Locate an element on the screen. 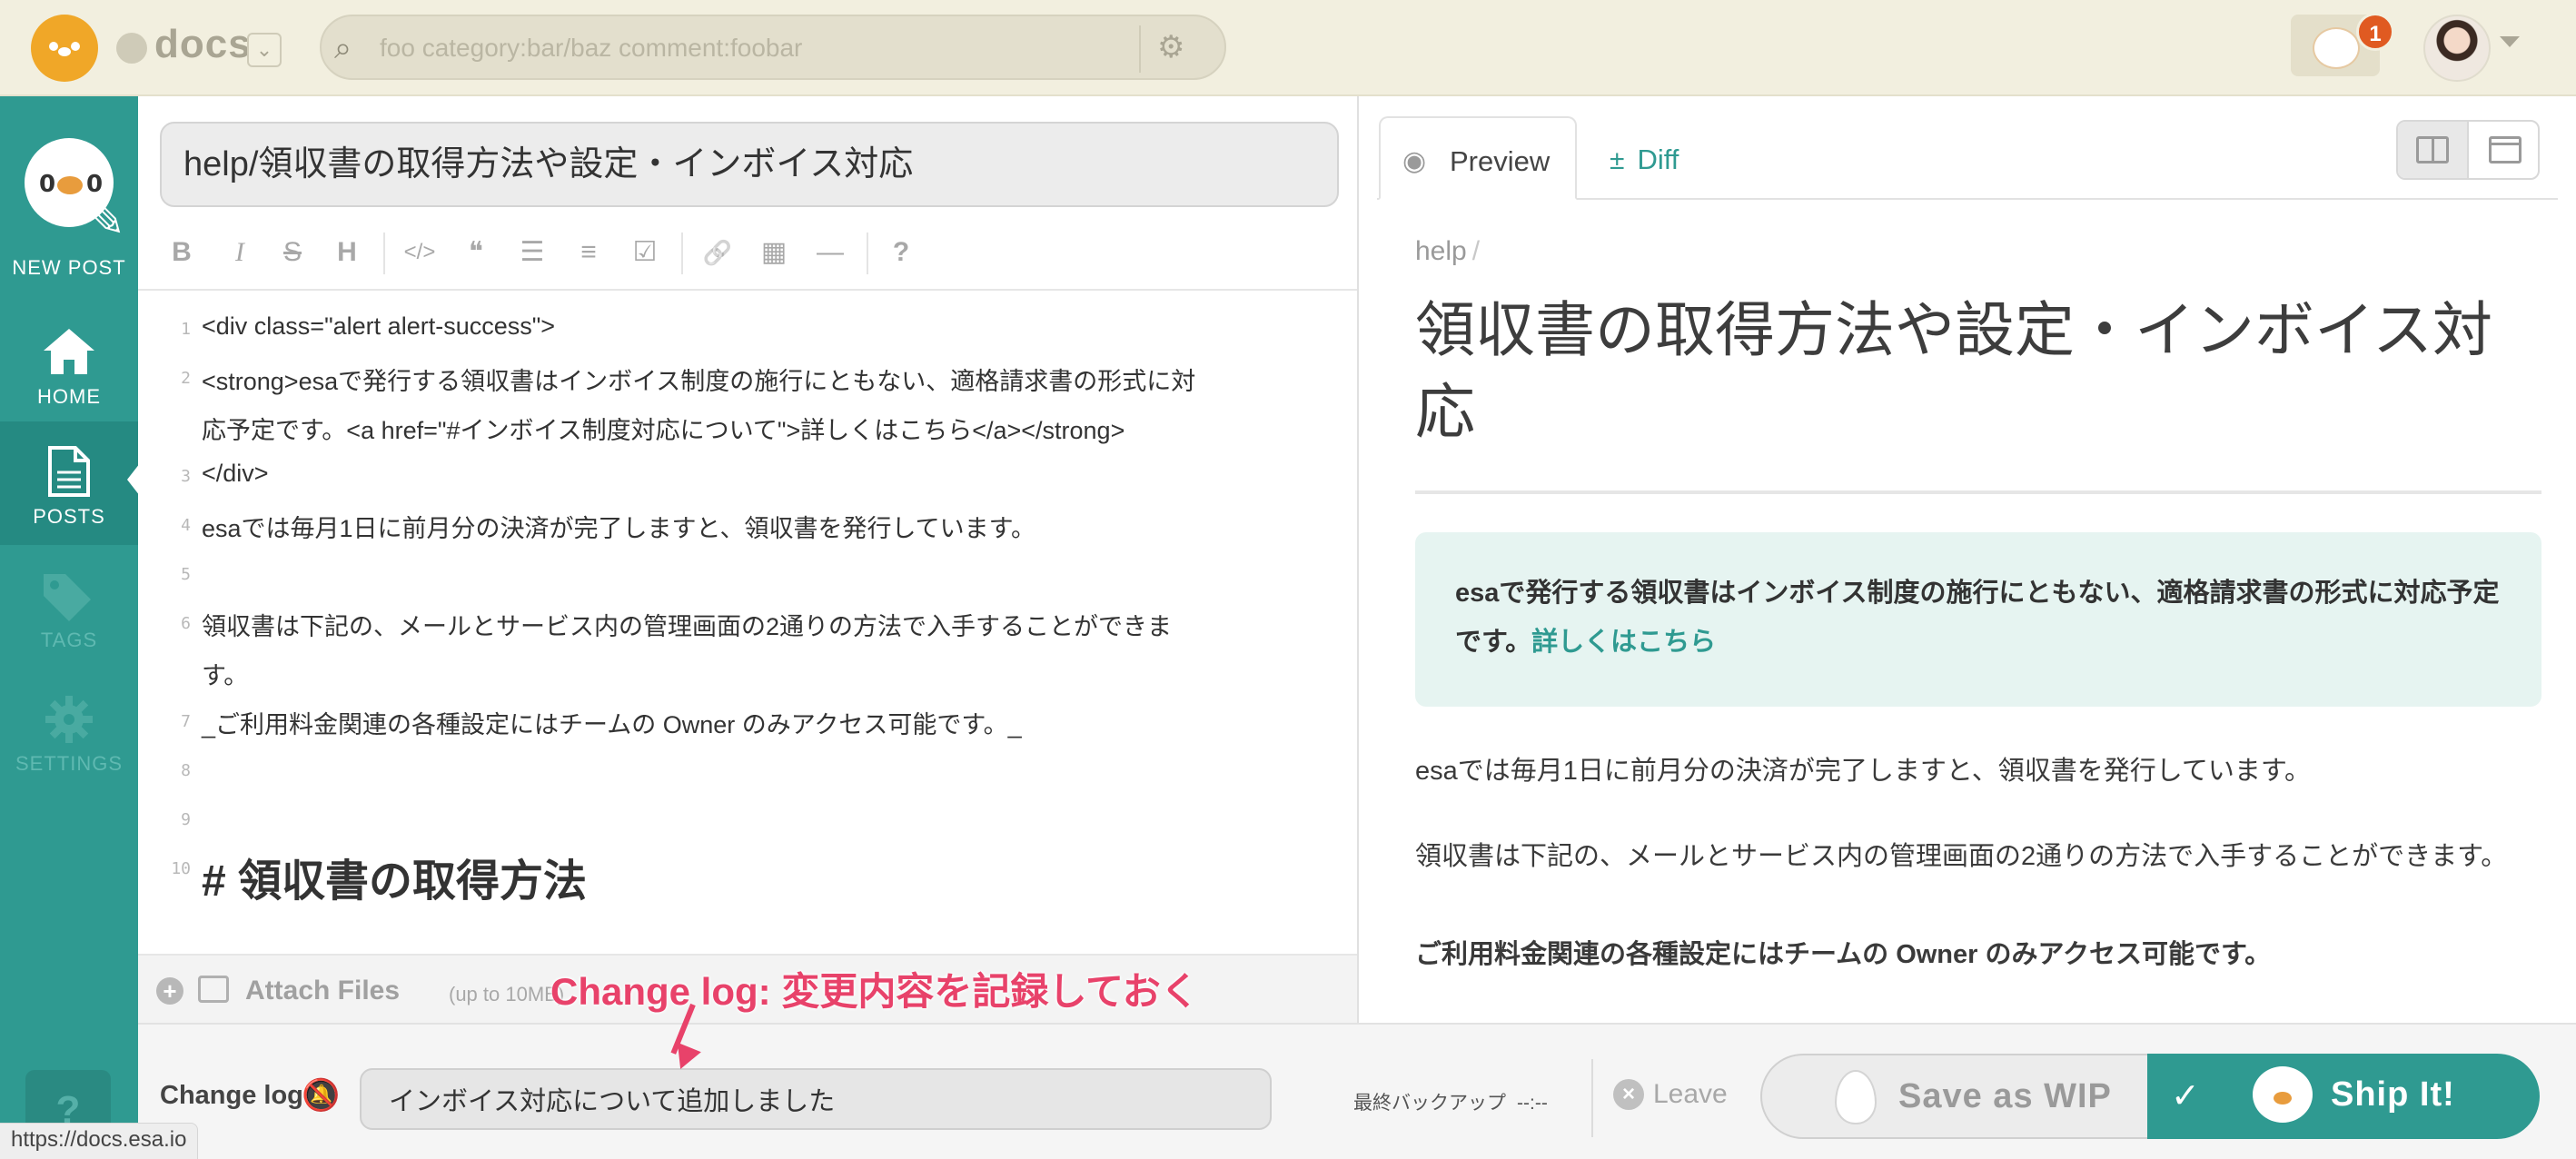 Image resolution: width=2576 pixels, height=1159 pixels. ship-it-button: ✓ Ship It! is located at coordinates (2343, 1096).